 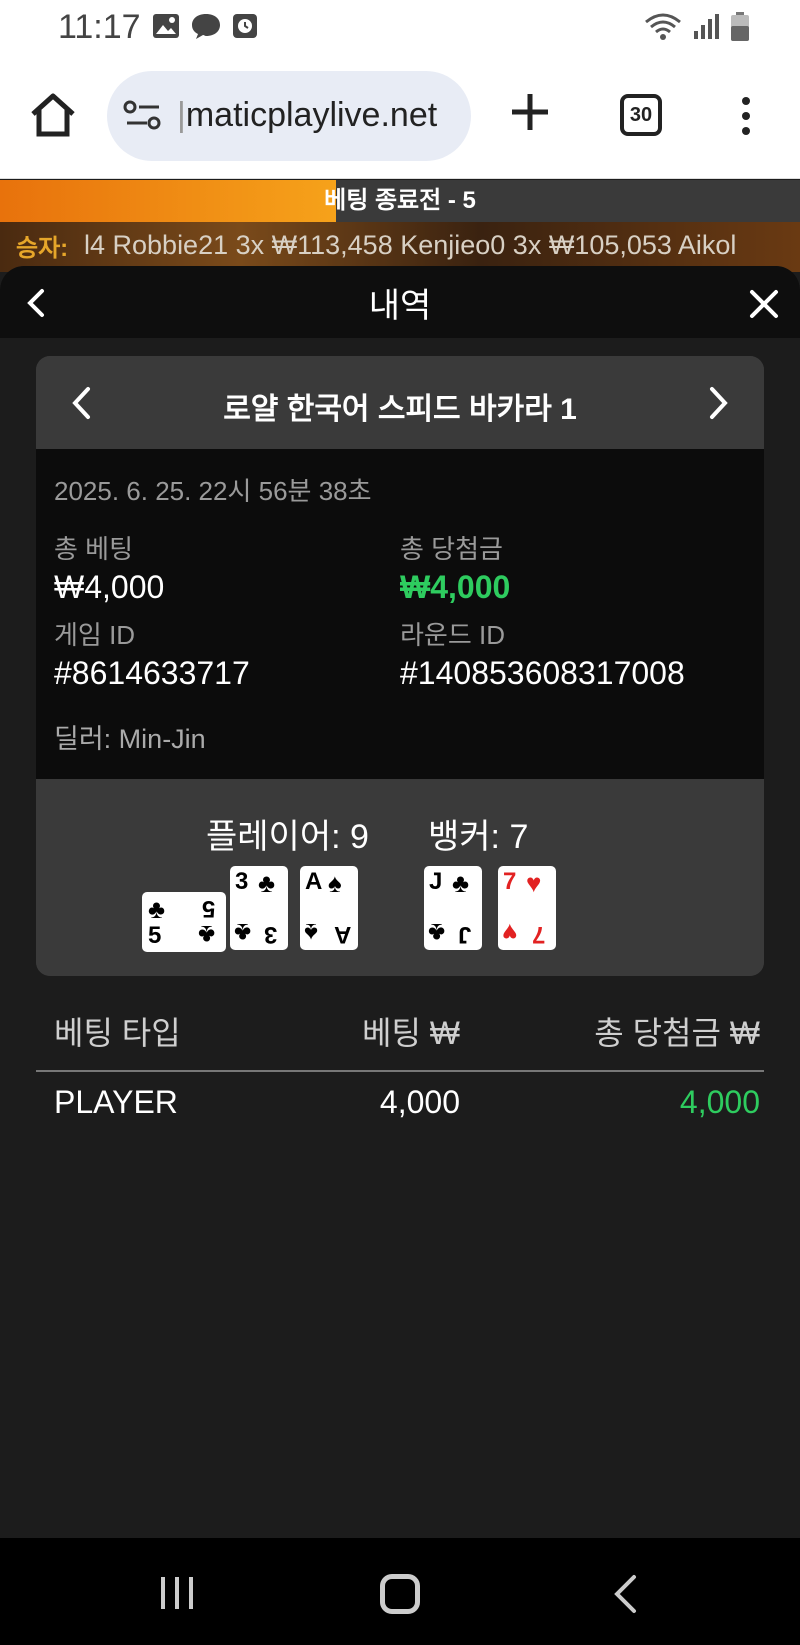 I want to click on tab-switcher-button: 30, so click(x=641, y=115).